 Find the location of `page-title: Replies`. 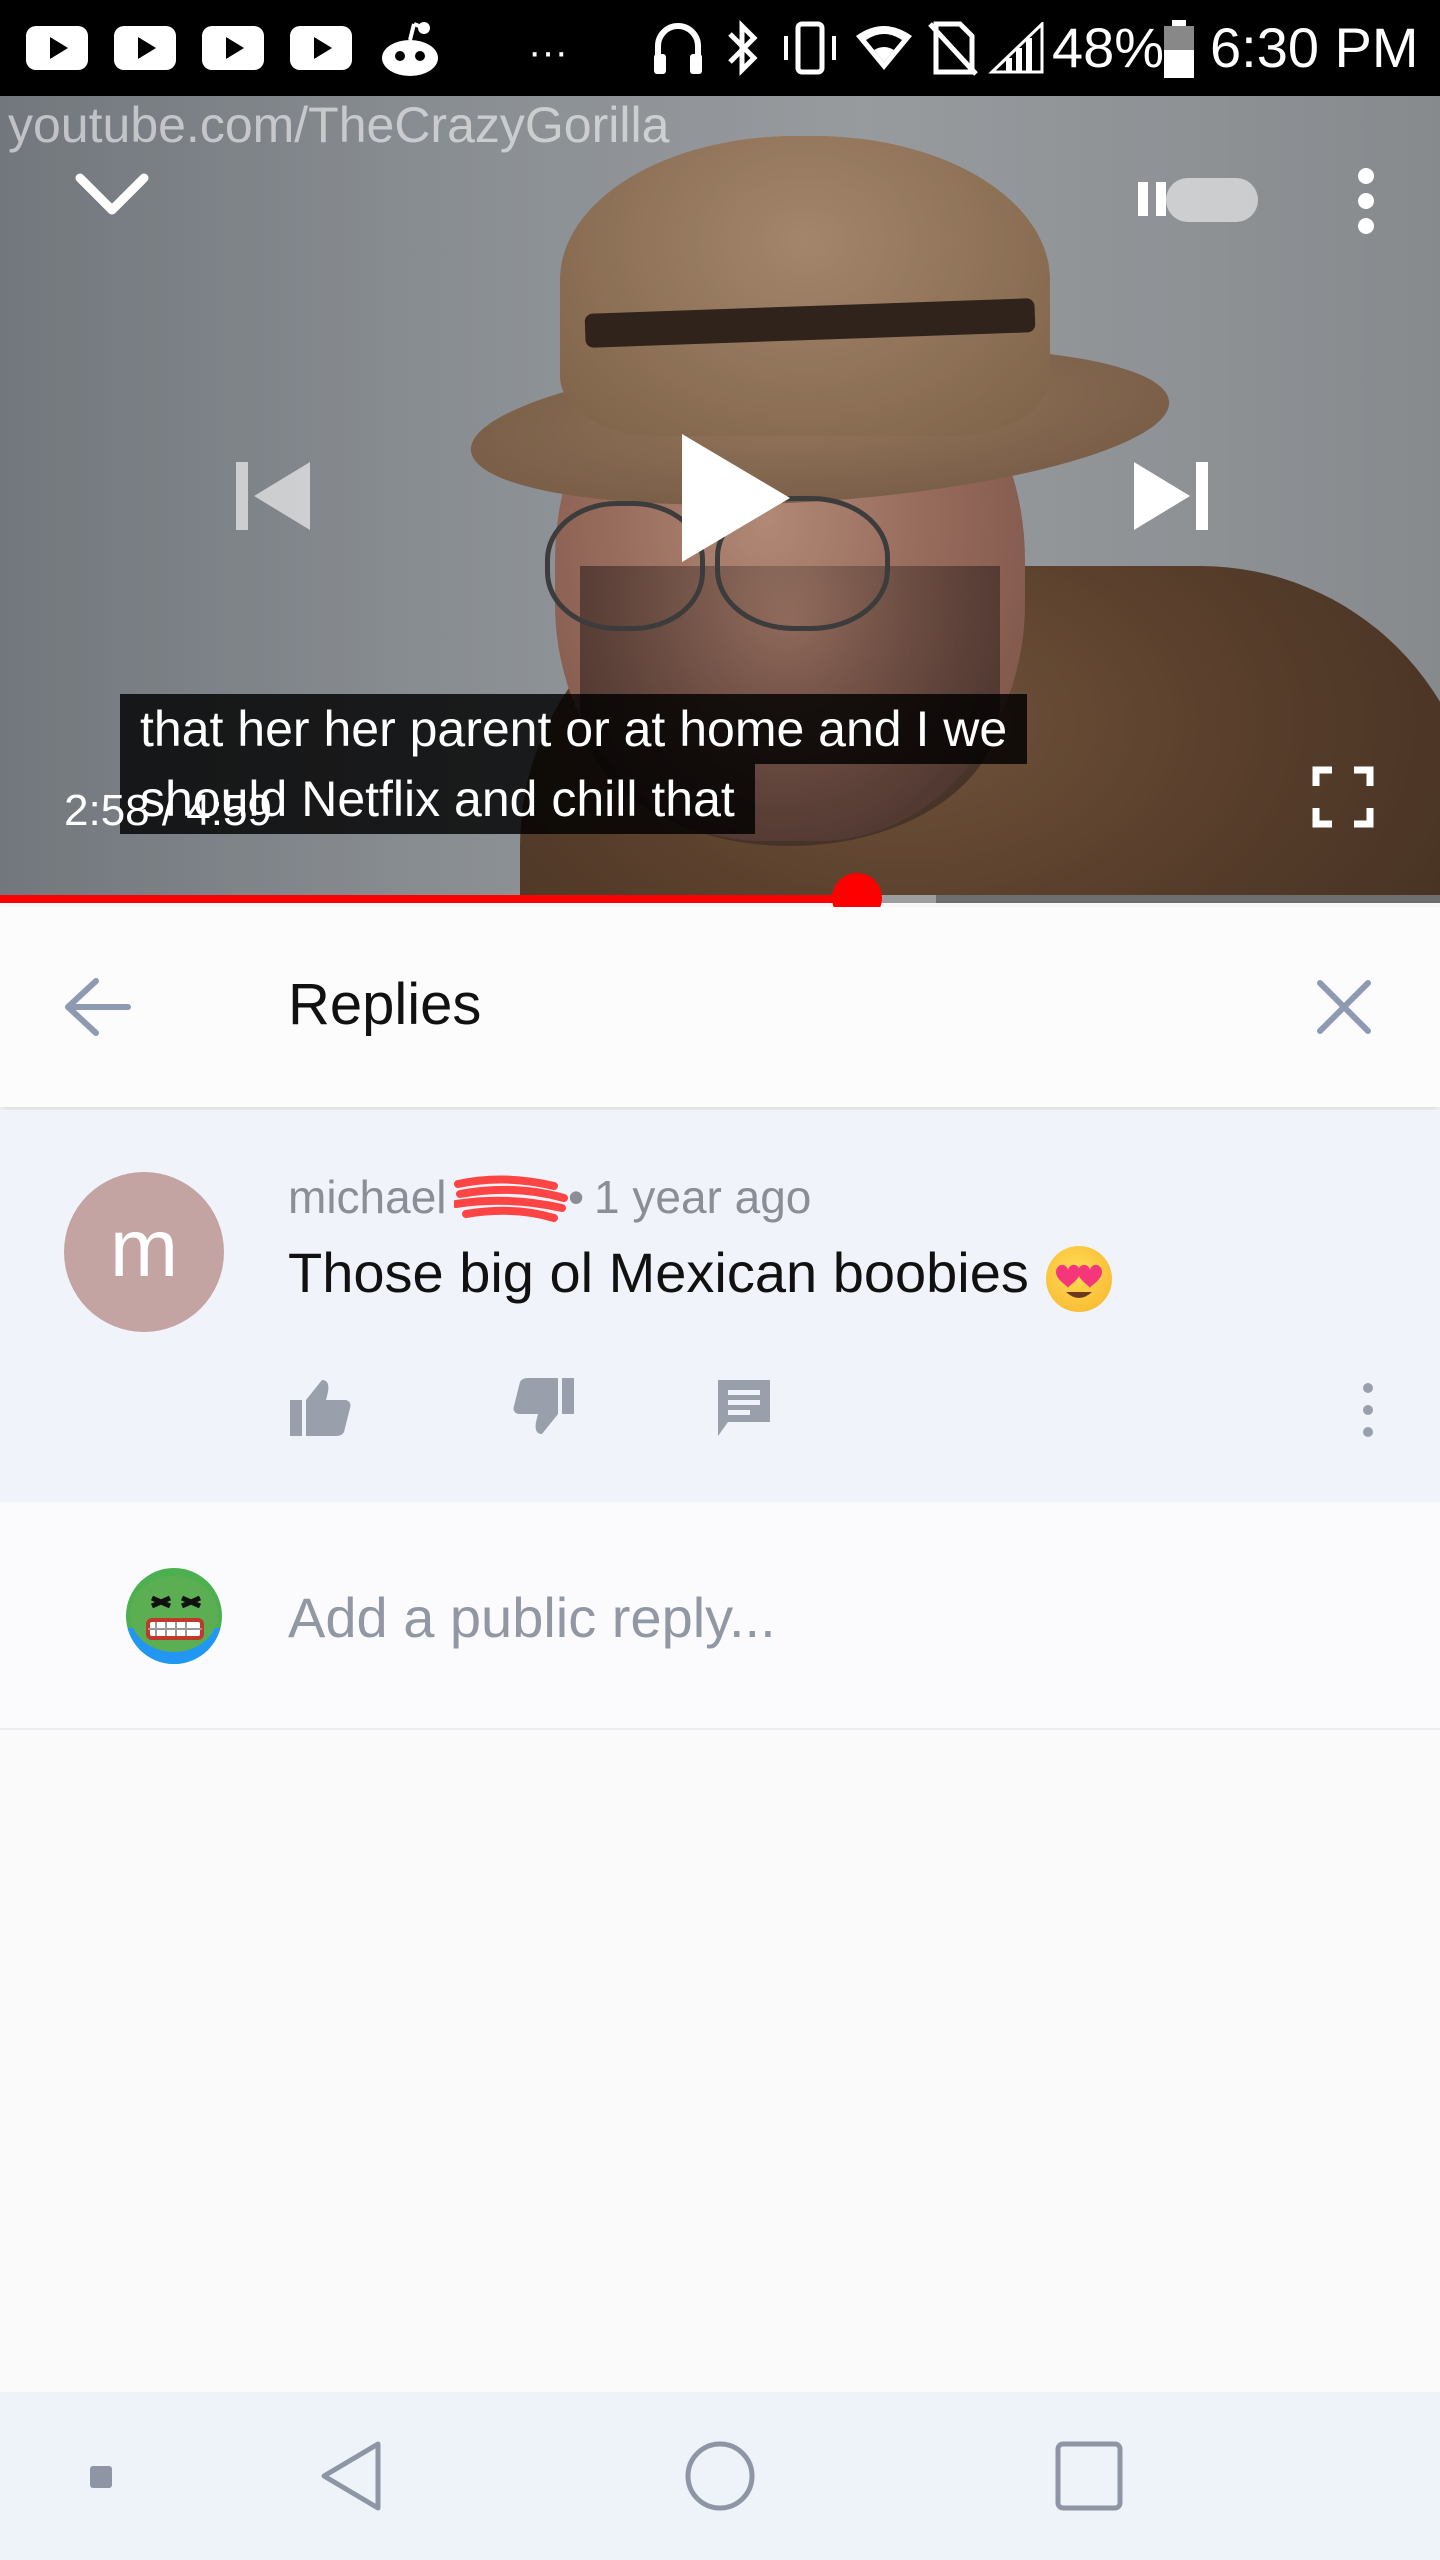

page-title: Replies is located at coordinates (385, 1004).